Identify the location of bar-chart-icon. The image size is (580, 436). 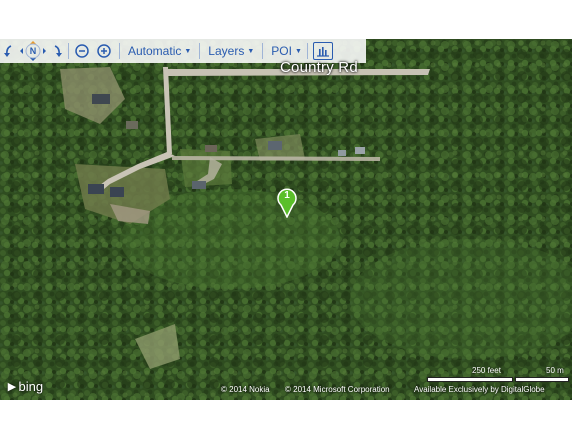
(322, 52).